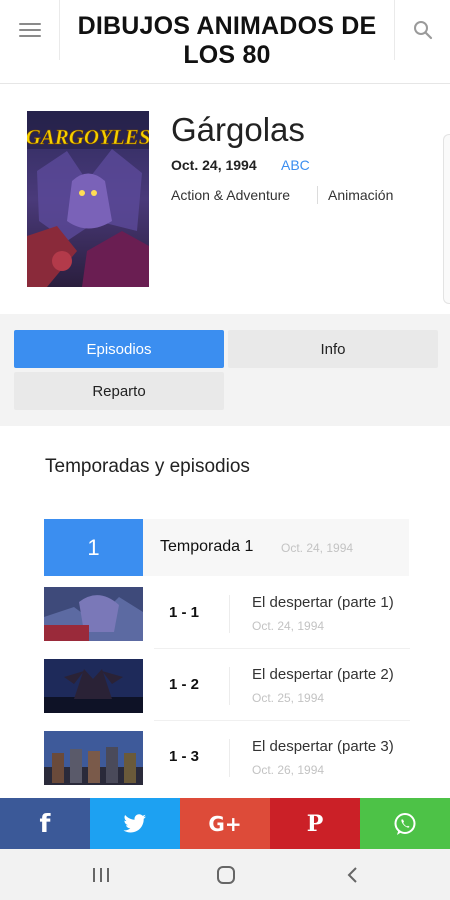 This screenshot has width=450, height=900. What do you see at coordinates (360, 195) in the screenshot?
I see `genre-tag: Animación` at bounding box center [360, 195].